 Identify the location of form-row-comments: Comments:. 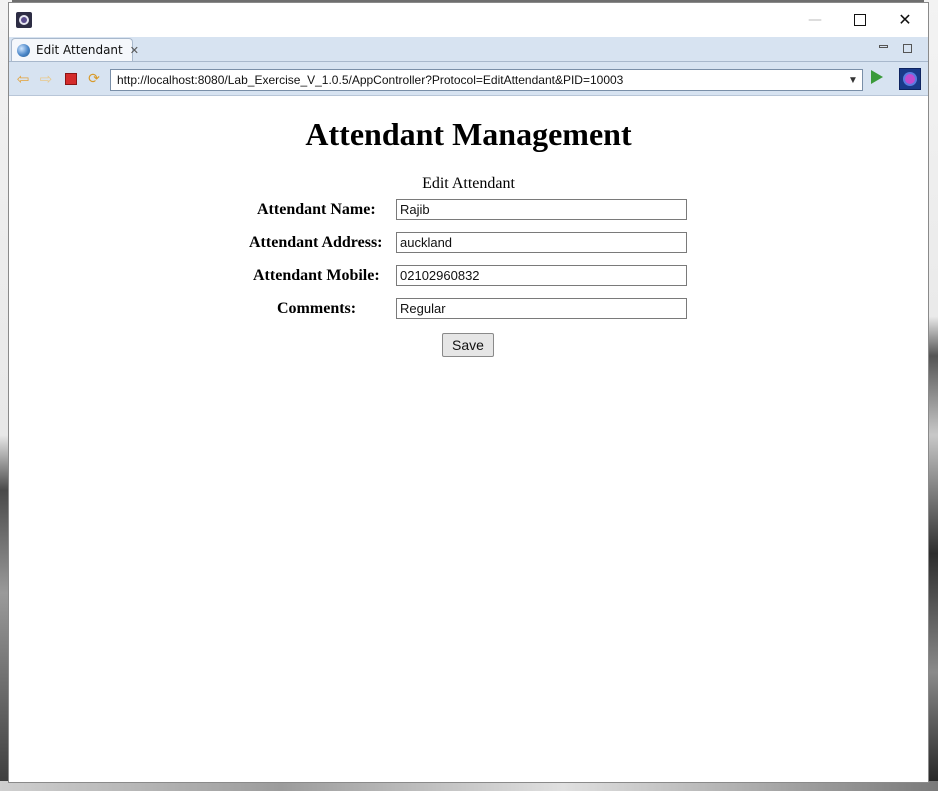
(468, 309).